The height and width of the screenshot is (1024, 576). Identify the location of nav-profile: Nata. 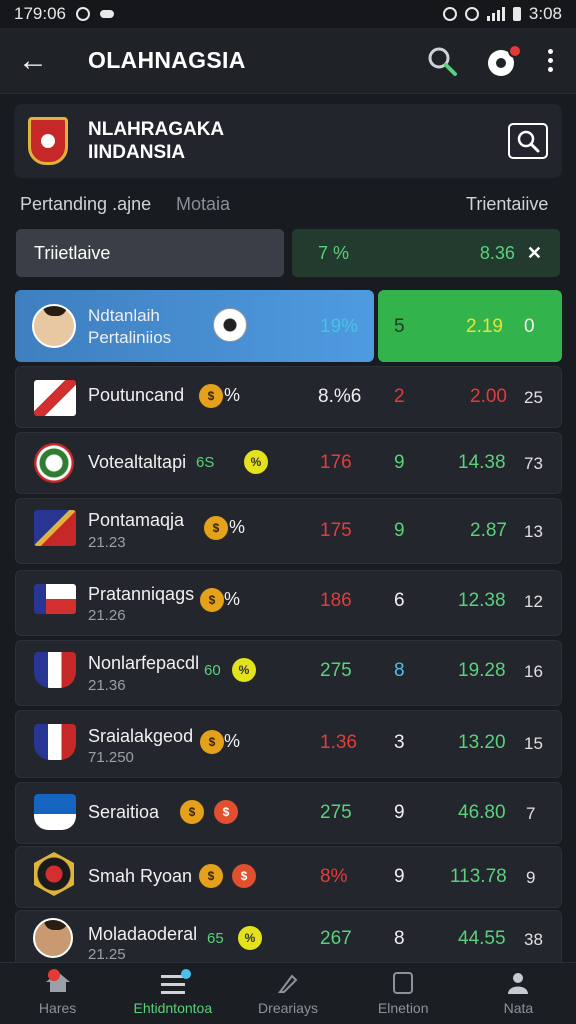
(518, 993).